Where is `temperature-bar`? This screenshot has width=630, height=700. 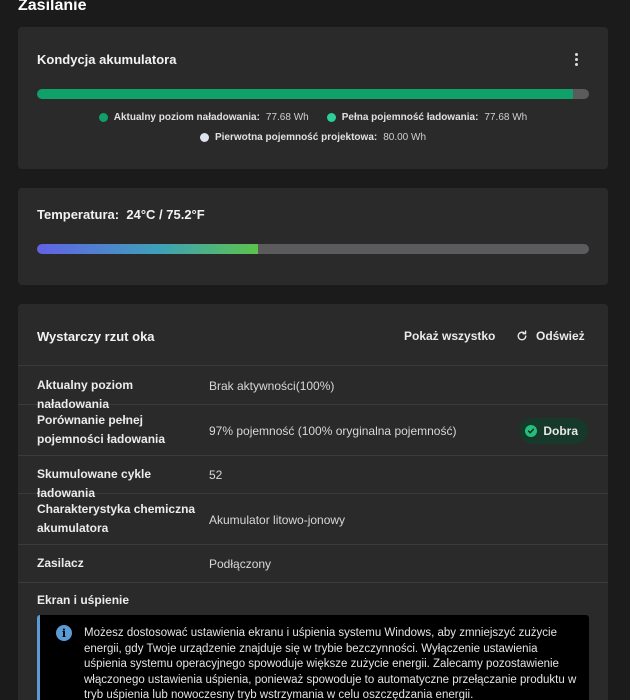
temperature-bar is located at coordinates (313, 249).